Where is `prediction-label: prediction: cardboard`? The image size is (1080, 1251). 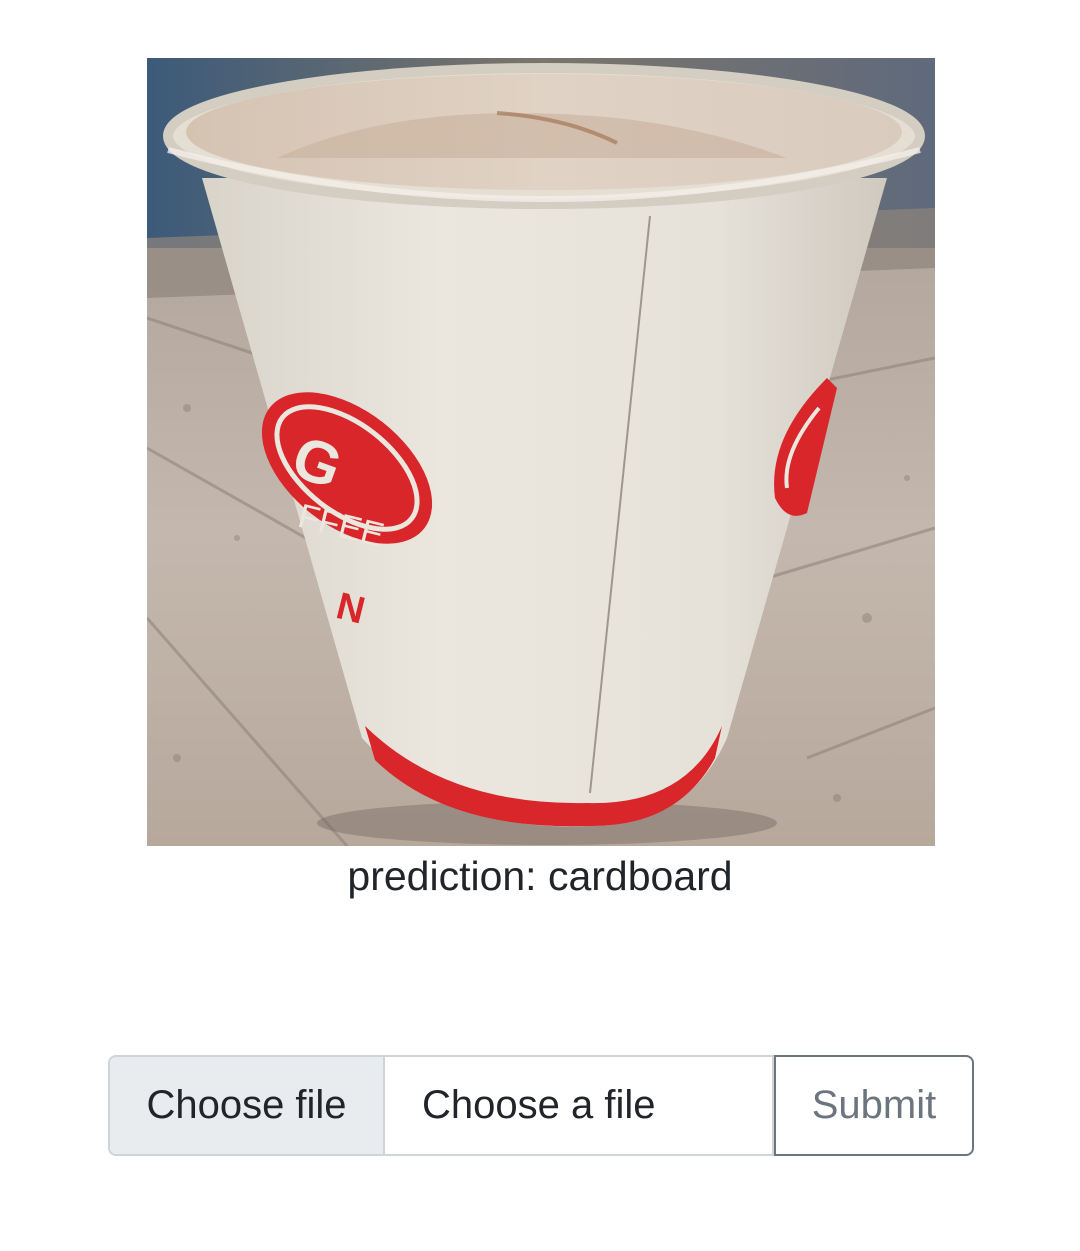
prediction-label: prediction: cardboard is located at coordinates (540, 876).